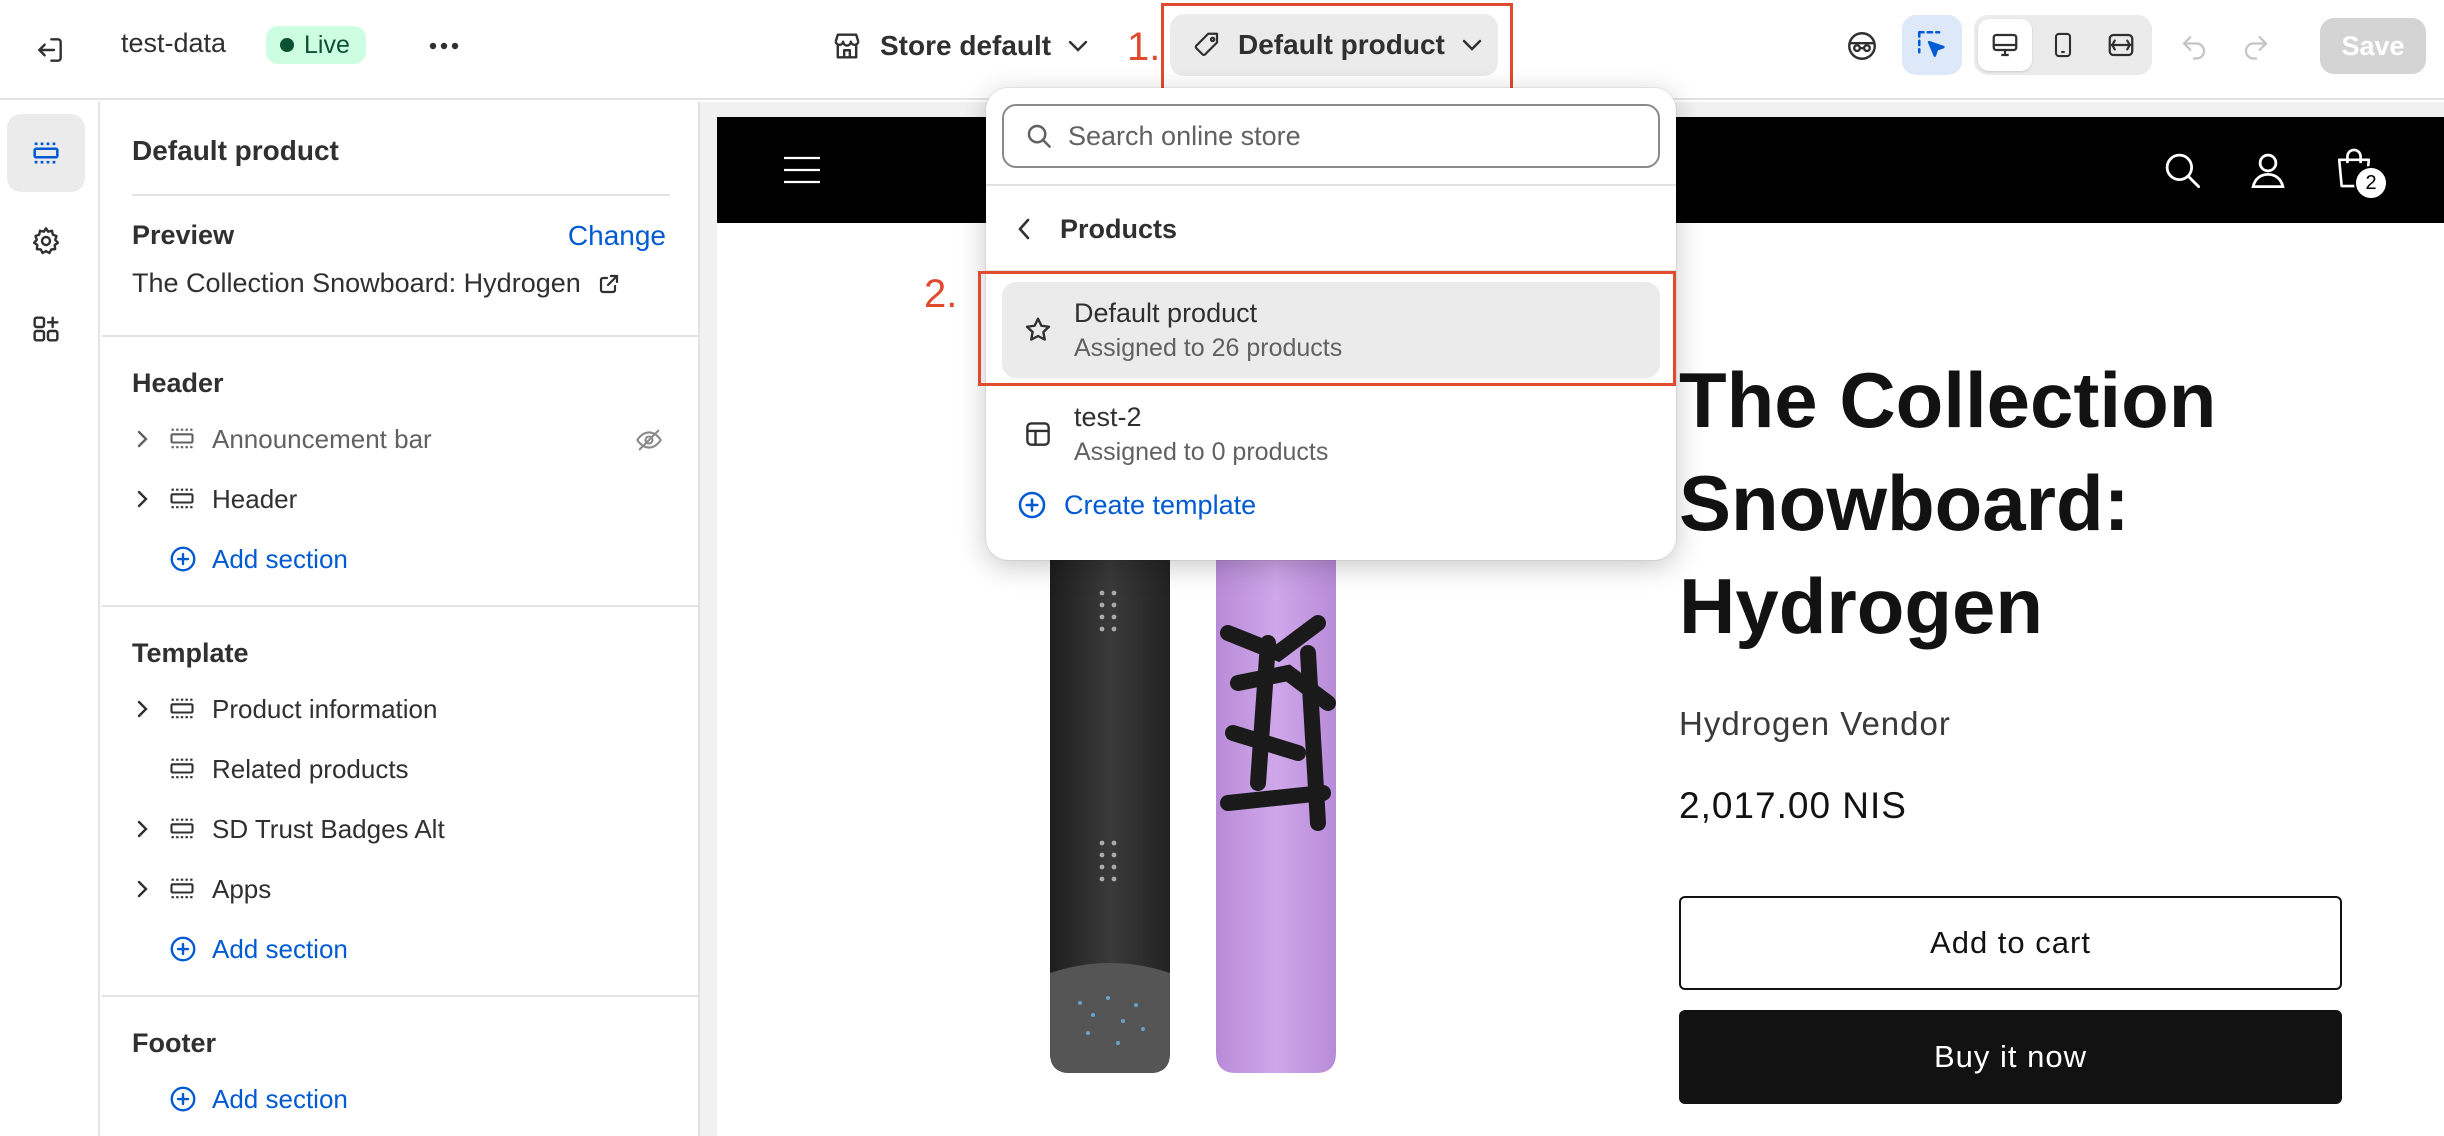 This screenshot has width=2444, height=1136. Describe the element at coordinates (2373, 46) in the screenshot. I see `save-button: Save` at that location.